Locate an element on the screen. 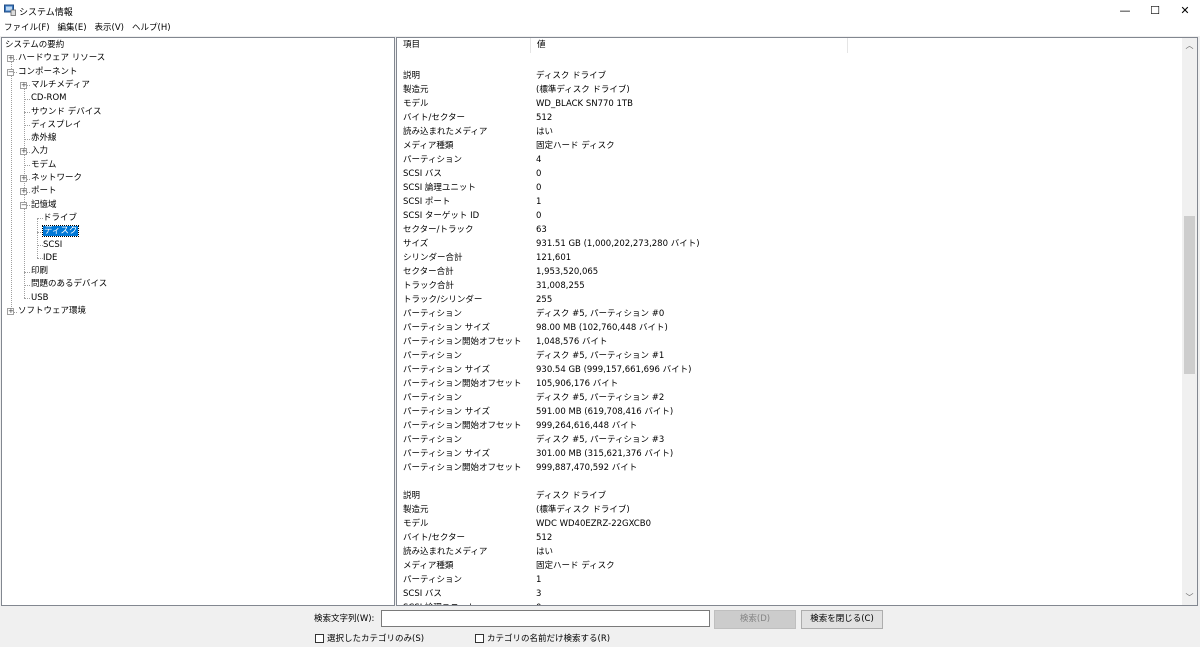 Image resolution: width=1200 pixels, height=647 pixels. tree-item: ディスプレイ is located at coordinates (56, 125).